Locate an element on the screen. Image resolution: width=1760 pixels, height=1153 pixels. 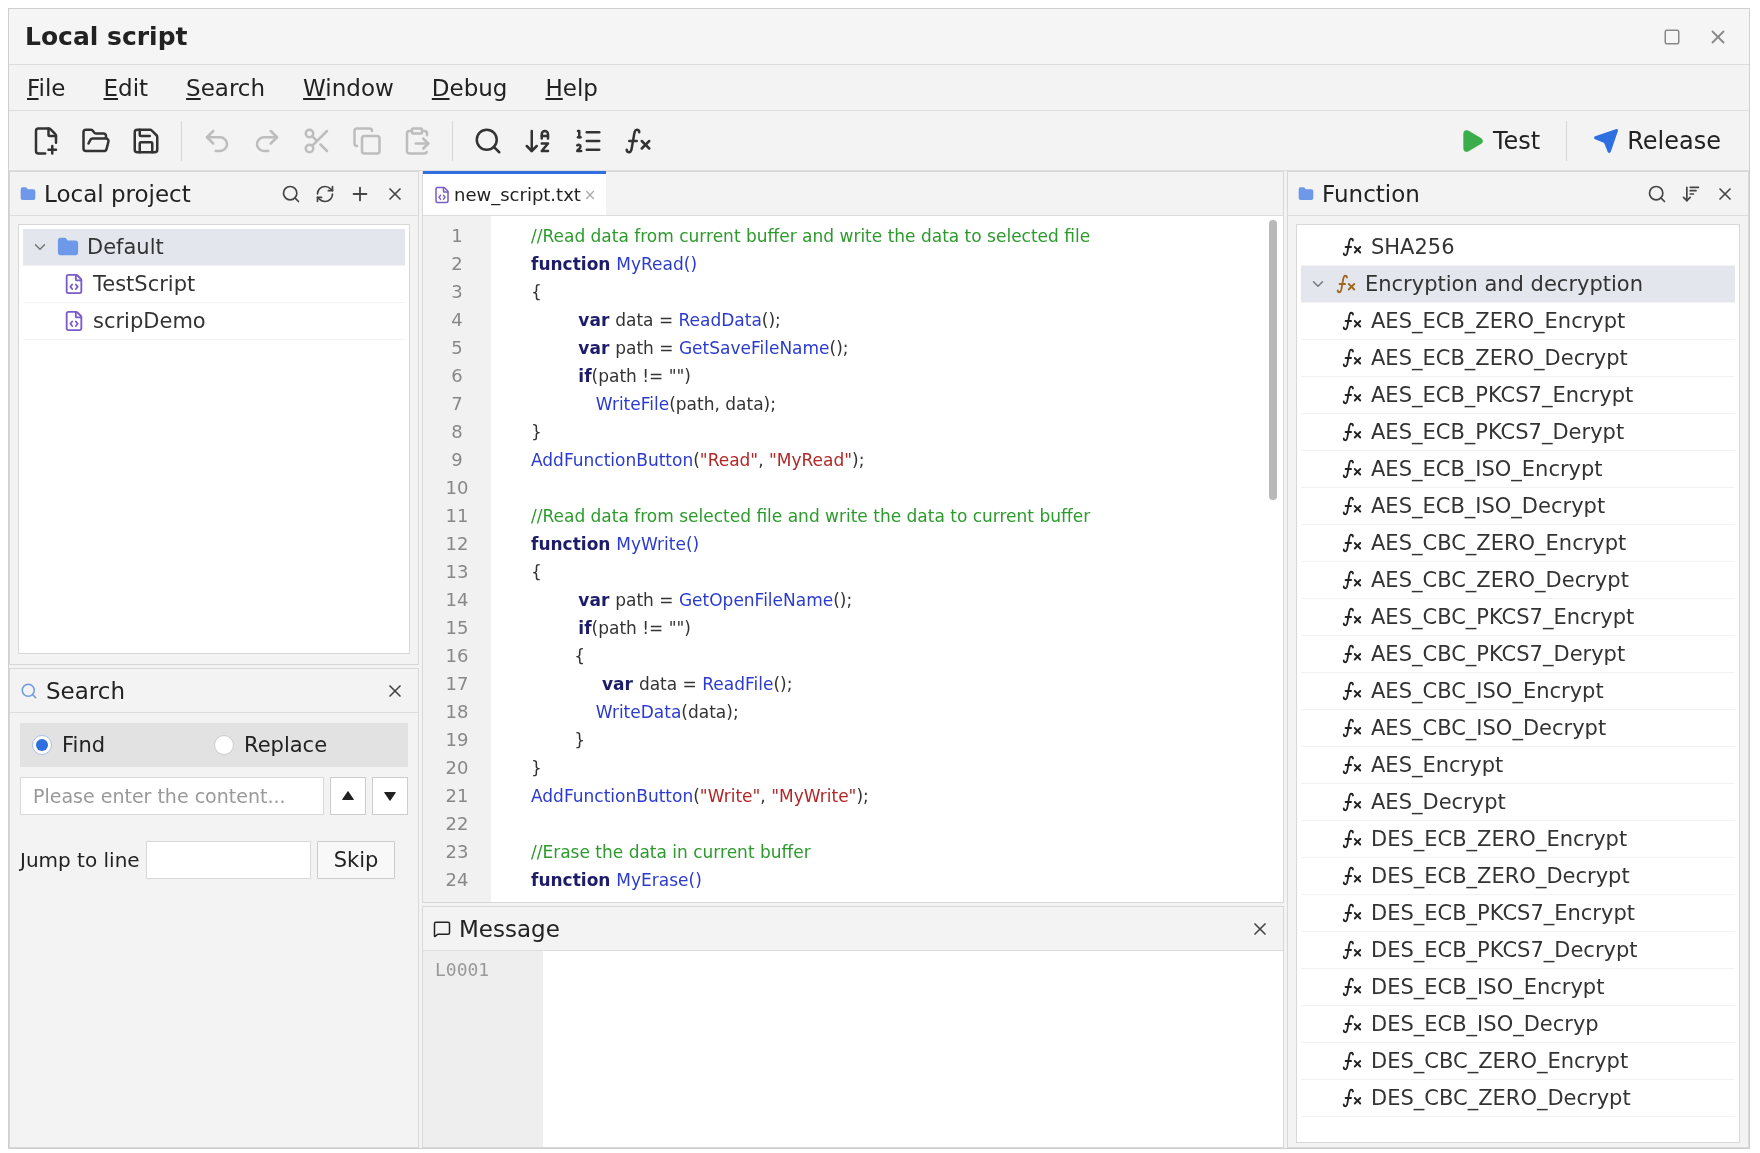
line-number: 18 is located at coordinates (457, 712).